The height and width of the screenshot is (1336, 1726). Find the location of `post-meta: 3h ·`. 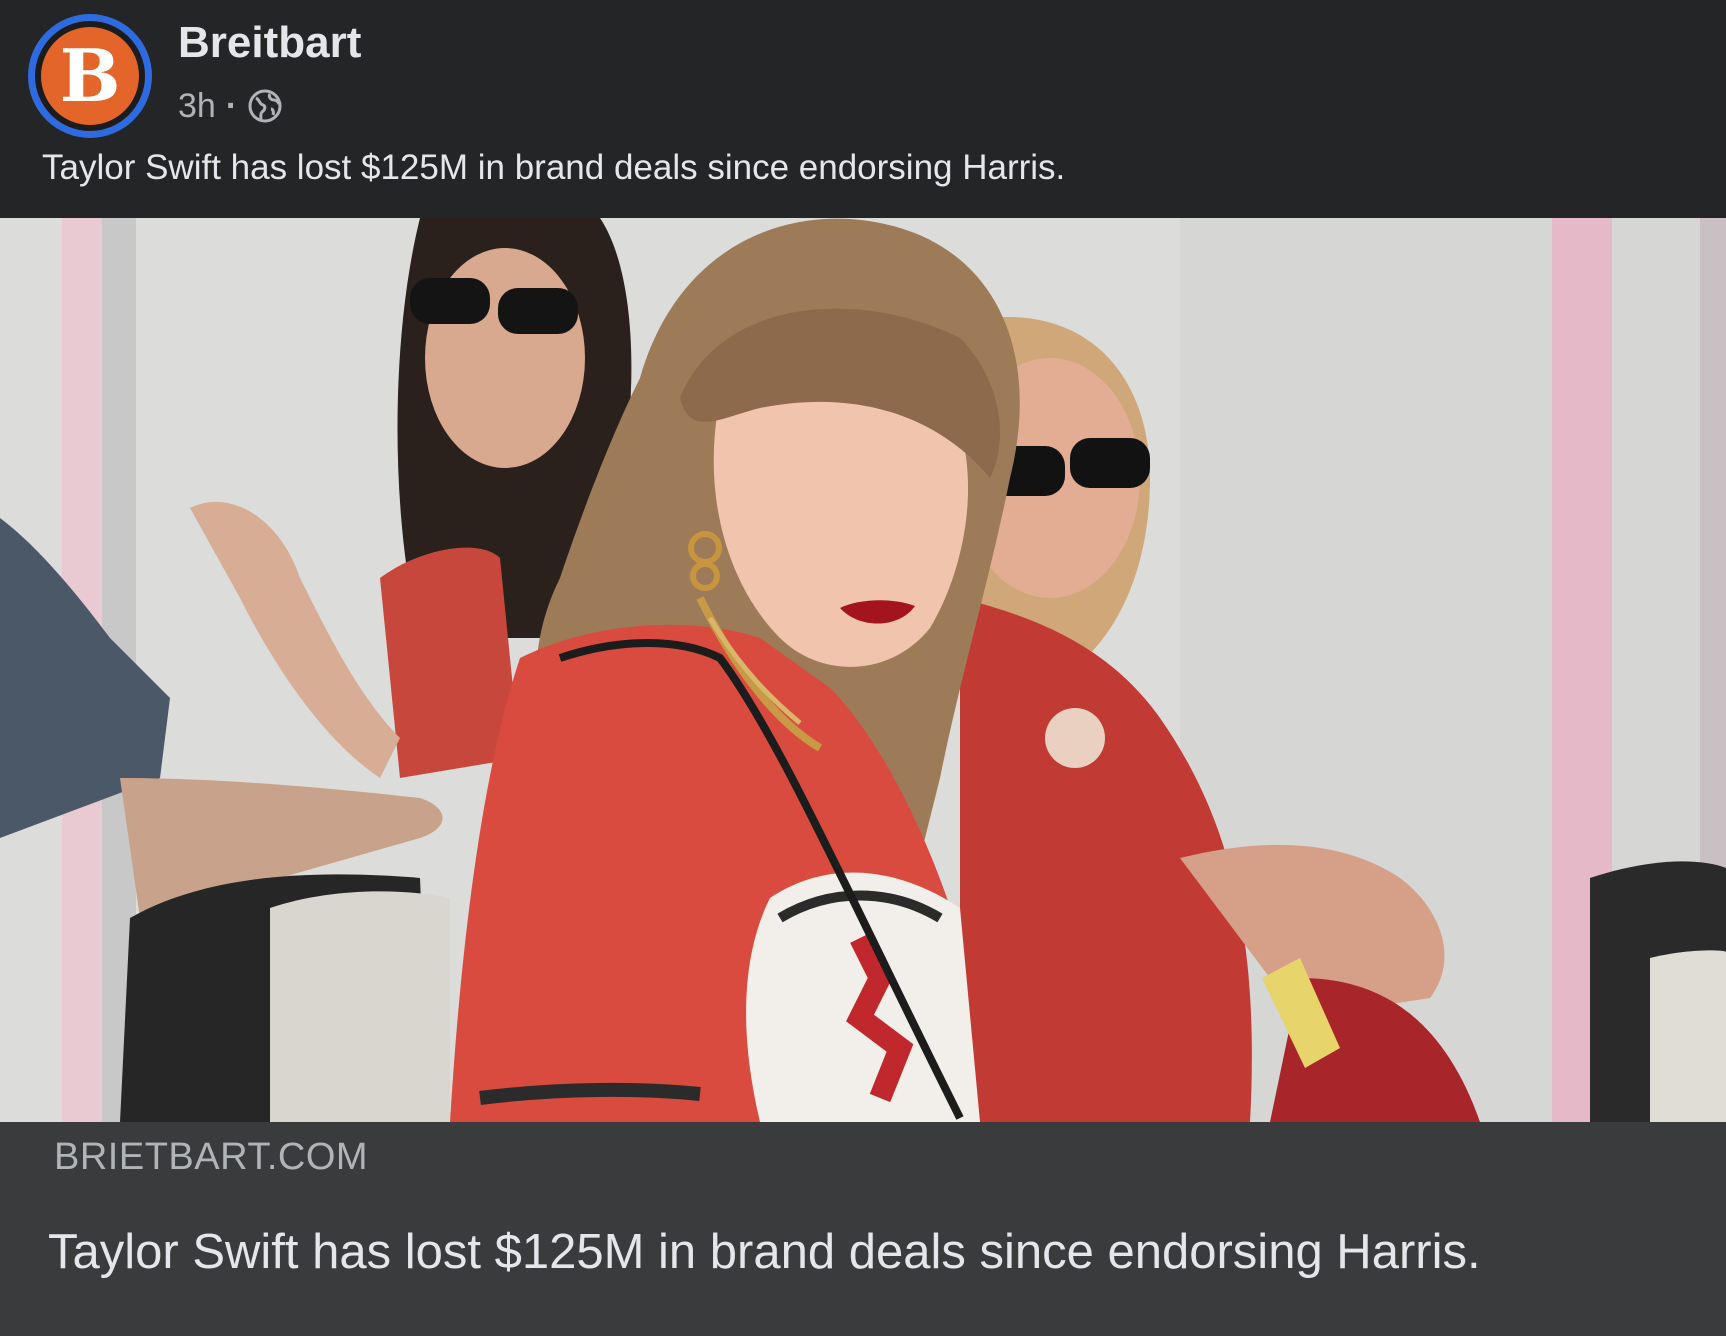

post-meta: 3h · is located at coordinates (230, 106).